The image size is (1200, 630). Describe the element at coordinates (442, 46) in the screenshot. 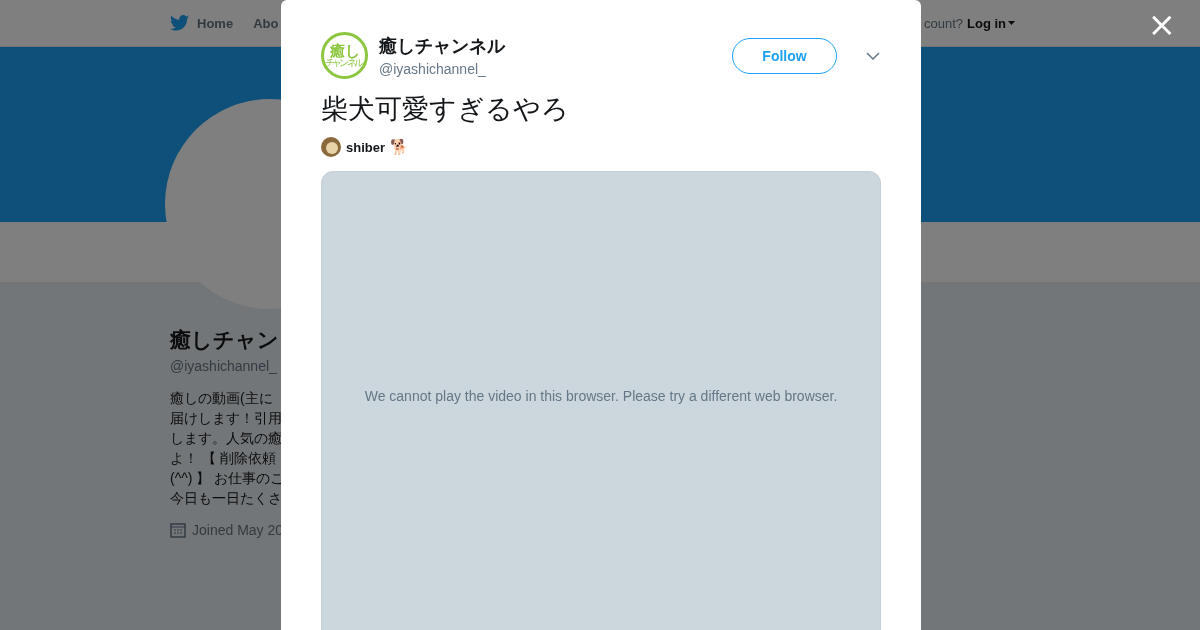

I see `author-name: 癒しチャンネル` at that location.